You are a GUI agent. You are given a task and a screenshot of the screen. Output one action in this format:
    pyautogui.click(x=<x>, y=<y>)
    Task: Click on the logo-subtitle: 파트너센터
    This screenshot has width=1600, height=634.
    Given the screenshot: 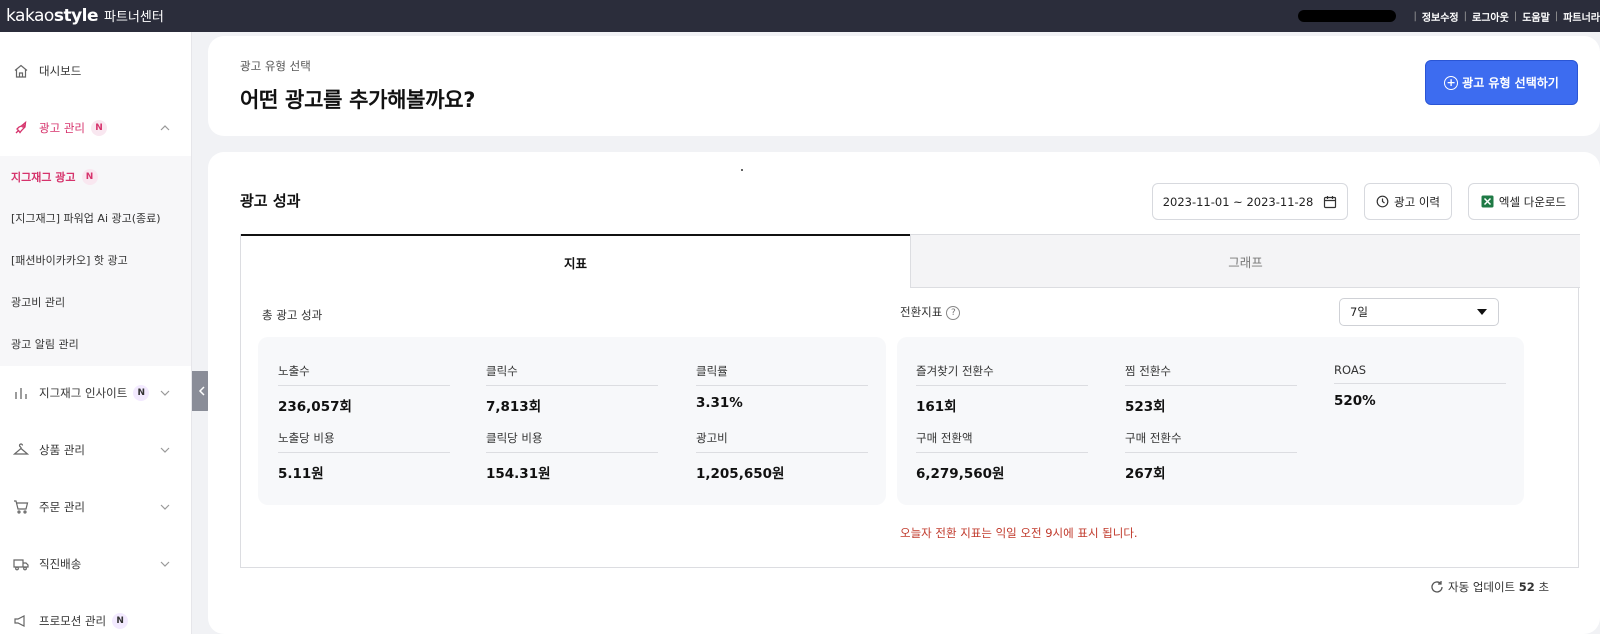 What is the action you would take?
    pyautogui.click(x=134, y=17)
    